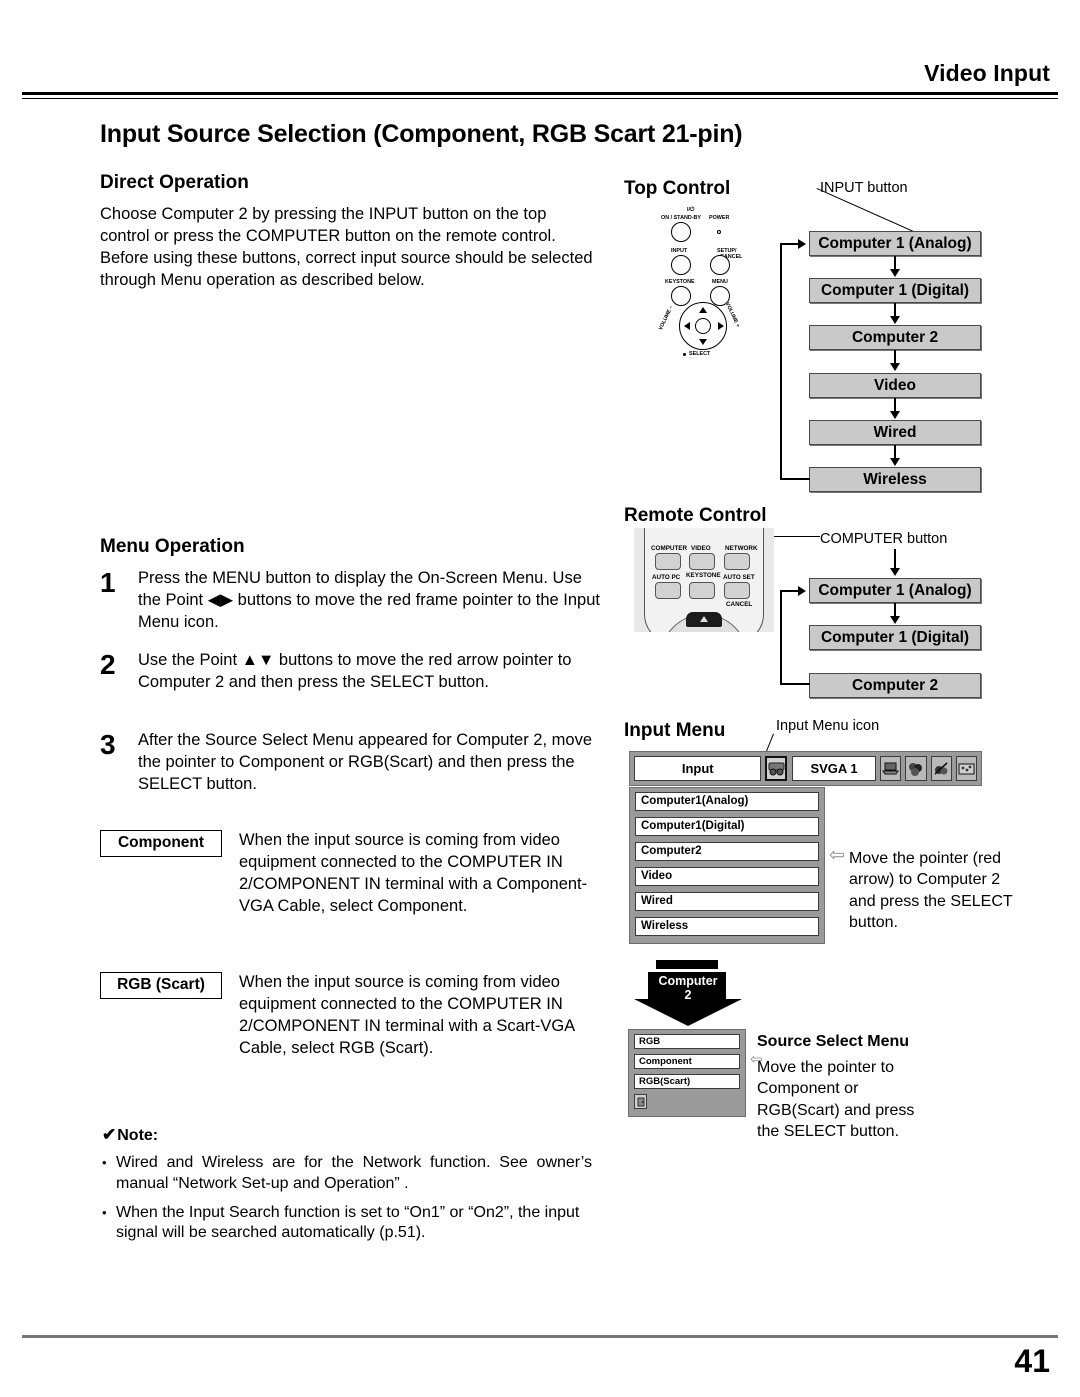 The height and width of the screenshot is (1397, 1080). What do you see at coordinates (727, 926) in the screenshot?
I see `osd-list-item: Wireless` at bounding box center [727, 926].